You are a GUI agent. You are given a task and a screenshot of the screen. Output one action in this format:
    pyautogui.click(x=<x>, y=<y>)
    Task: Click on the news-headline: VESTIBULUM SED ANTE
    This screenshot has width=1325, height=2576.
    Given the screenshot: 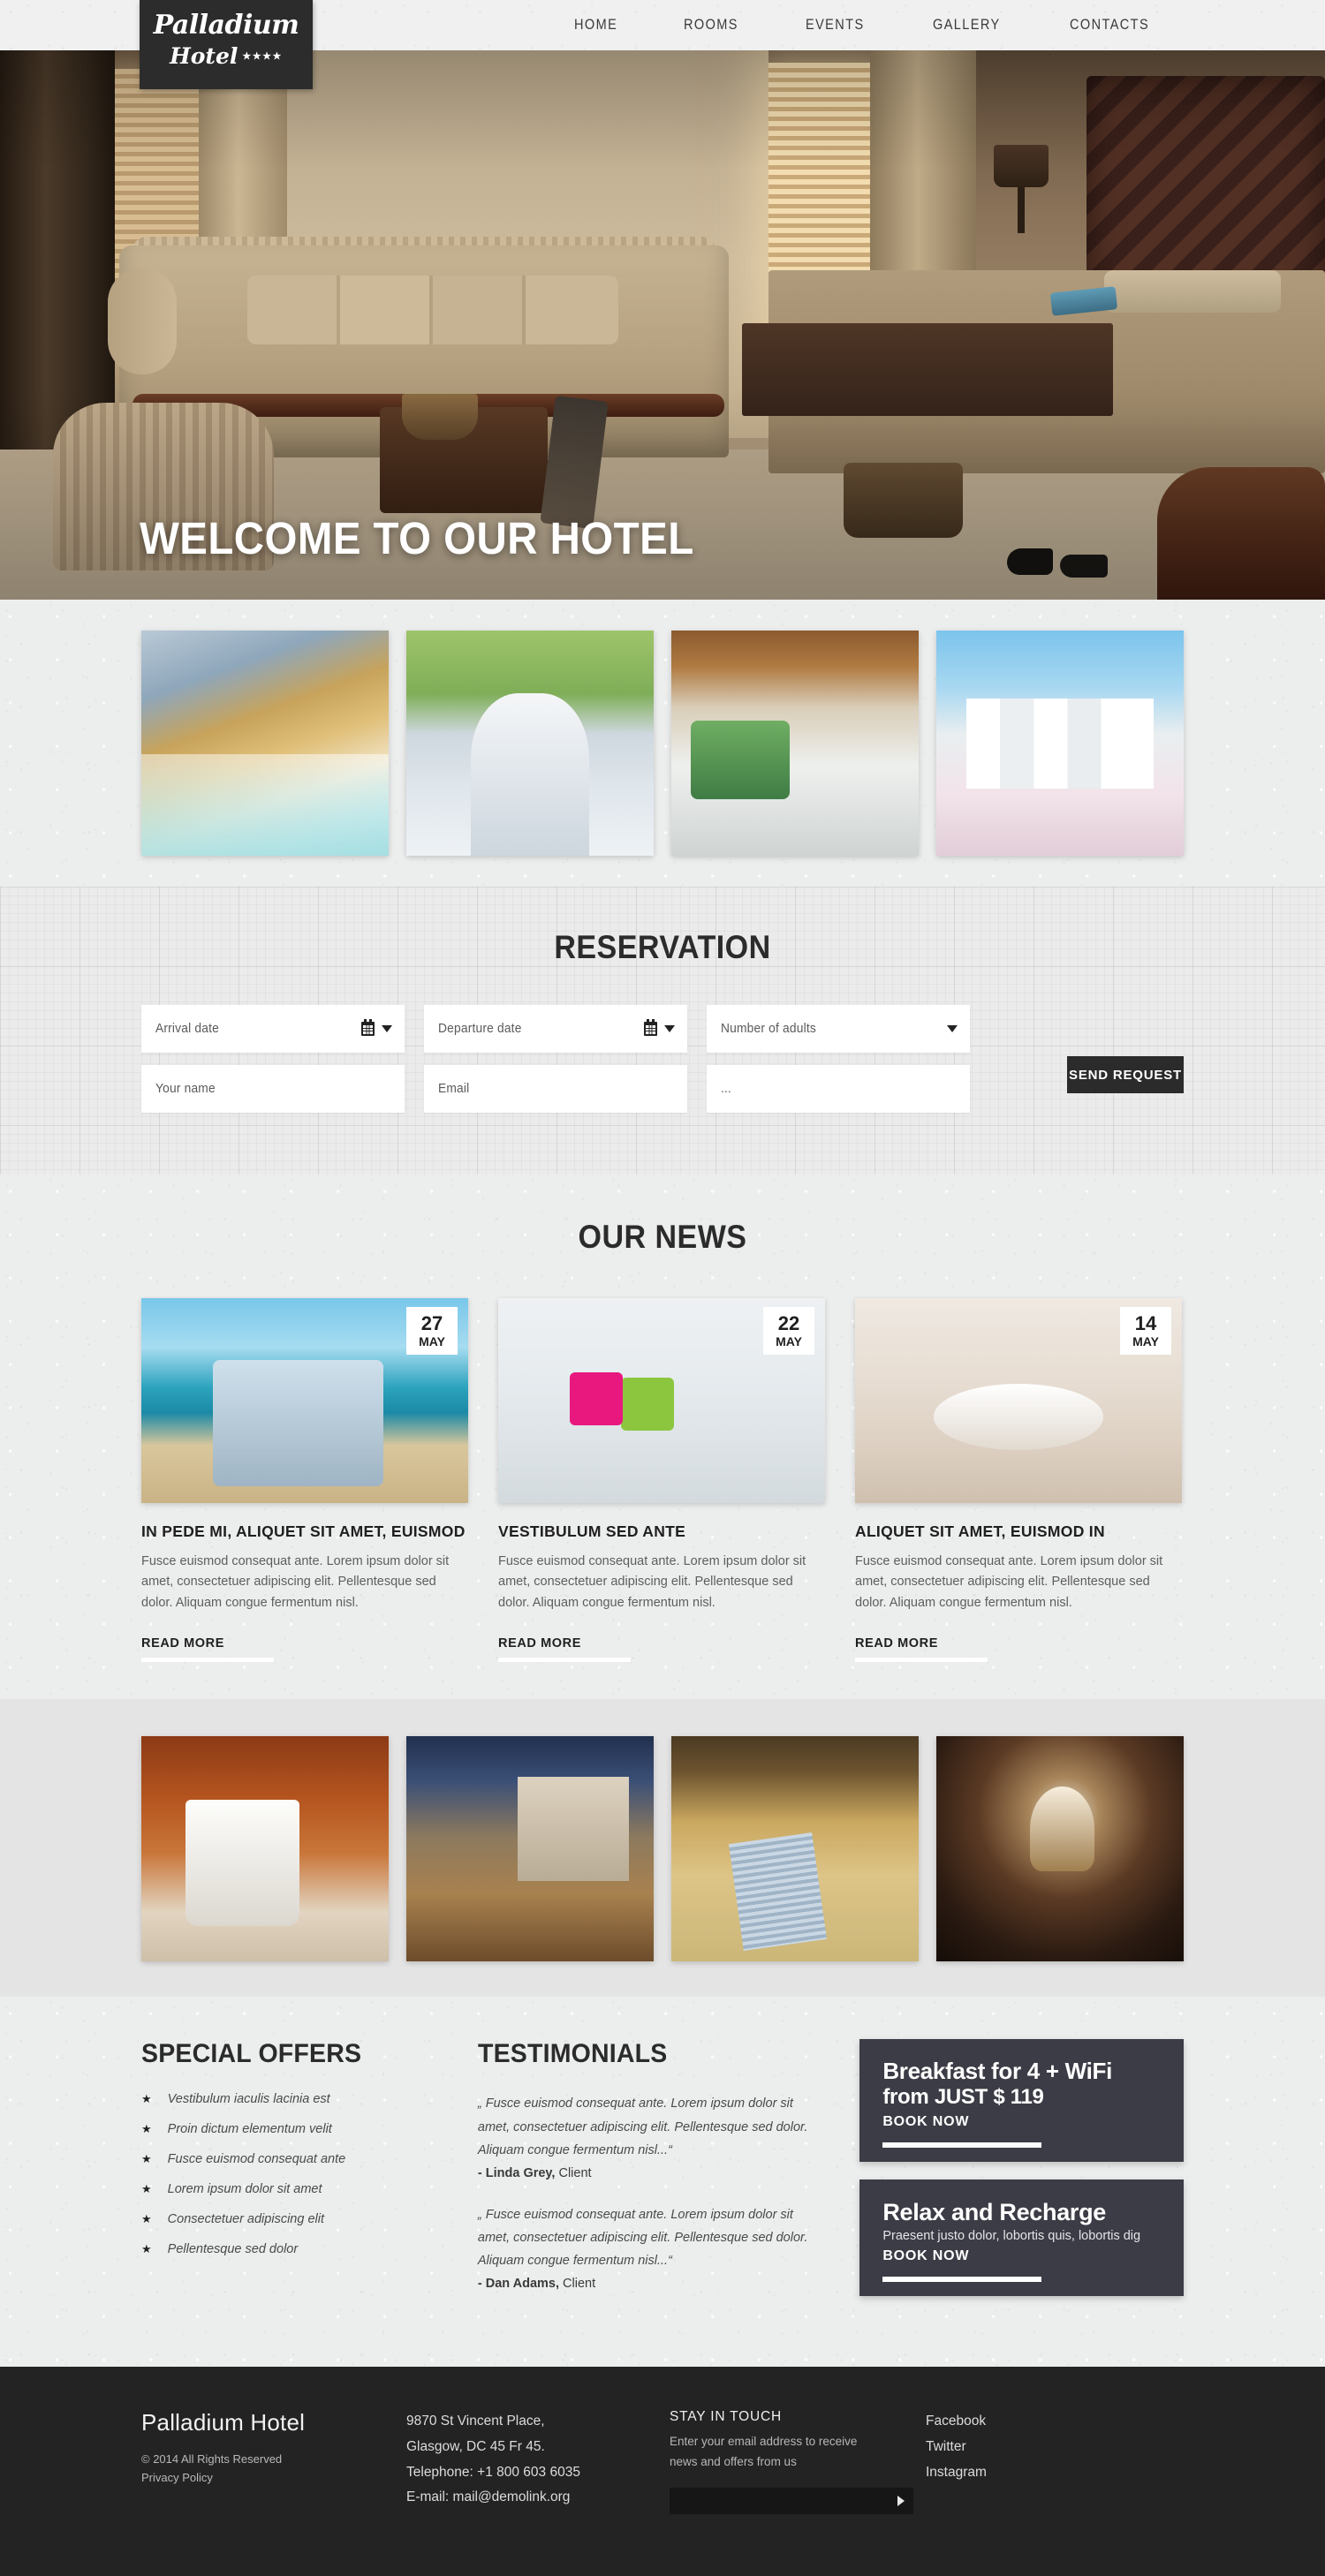 What is the action you would take?
    pyautogui.click(x=661, y=1532)
    